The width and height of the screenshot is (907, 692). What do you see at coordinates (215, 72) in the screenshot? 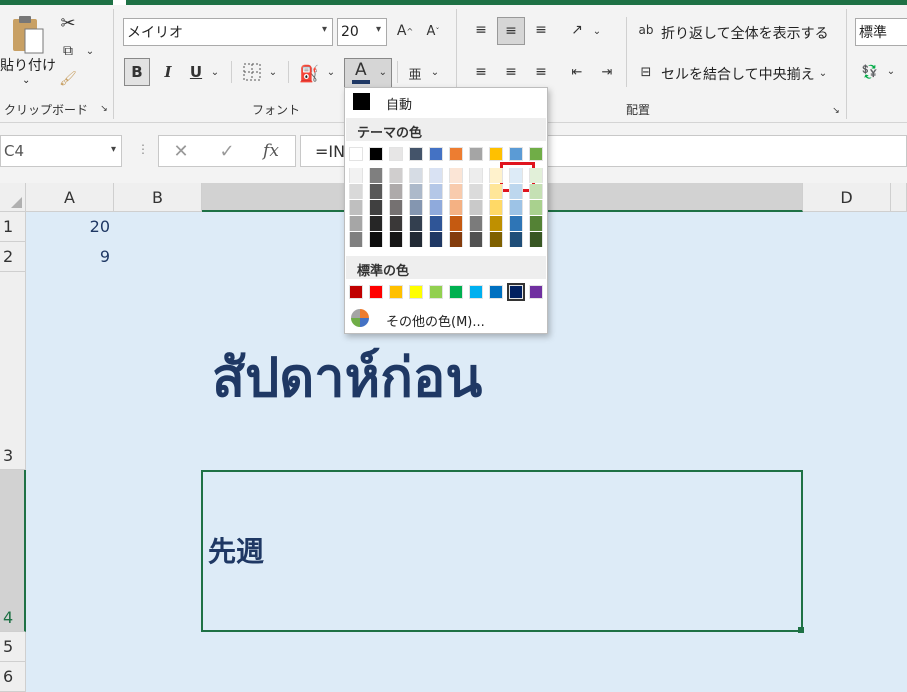
I see `underline-dropdown-icon: ⌄` at bounding box center [215, 72].